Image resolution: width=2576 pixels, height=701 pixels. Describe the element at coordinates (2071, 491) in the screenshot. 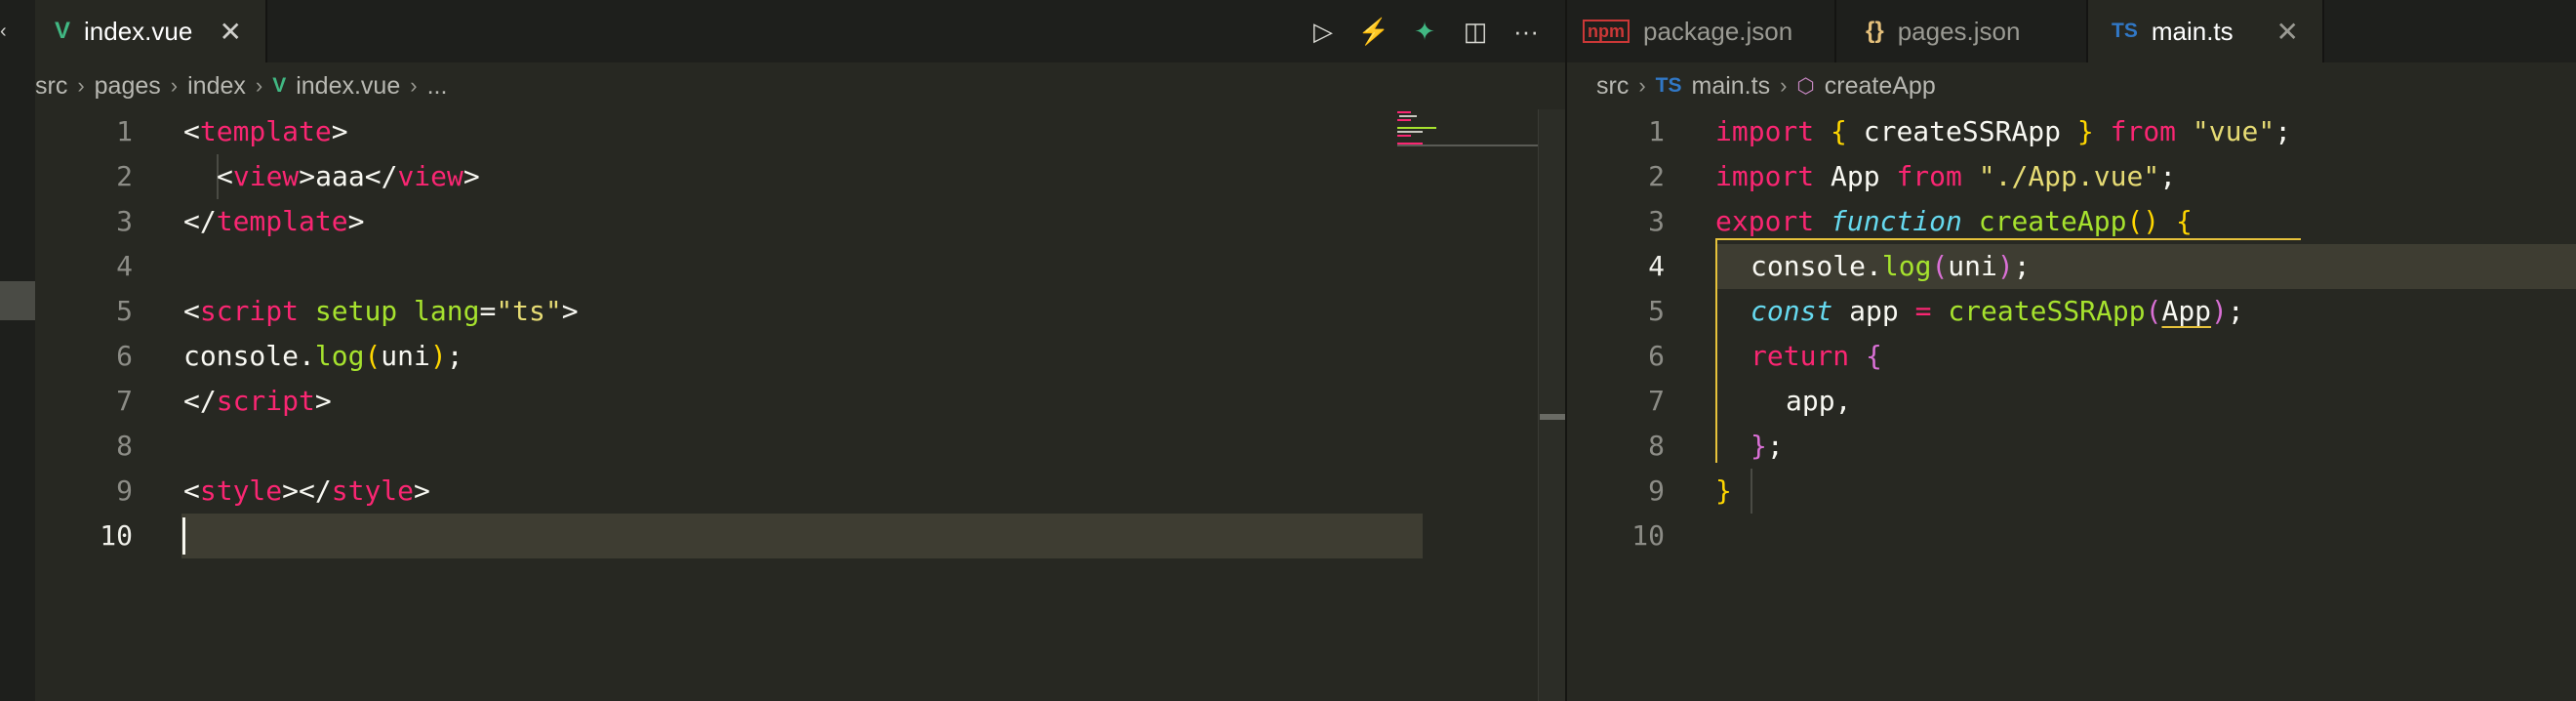

I see `code-line: 9 }` at that location.